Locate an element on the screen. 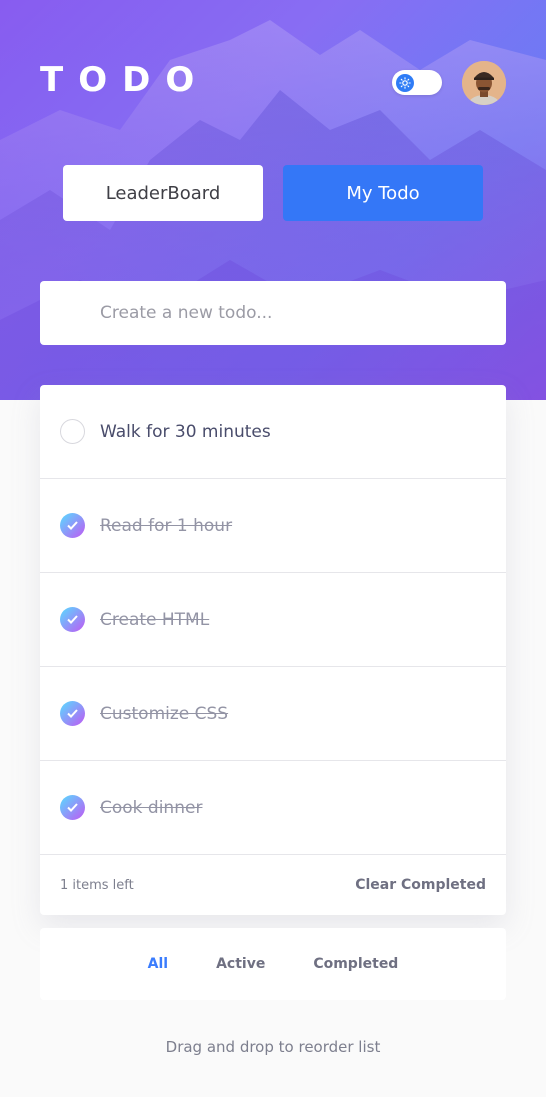  todo-text: Create HTML is located at coordinates (155, 619).